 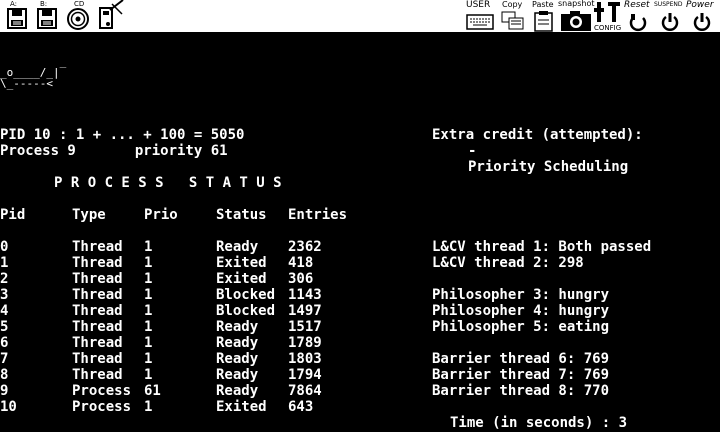 What do you see at coordinates (700, 5) in the screenshot?
I see `power-label: Power` at bounding box center [700, 5].